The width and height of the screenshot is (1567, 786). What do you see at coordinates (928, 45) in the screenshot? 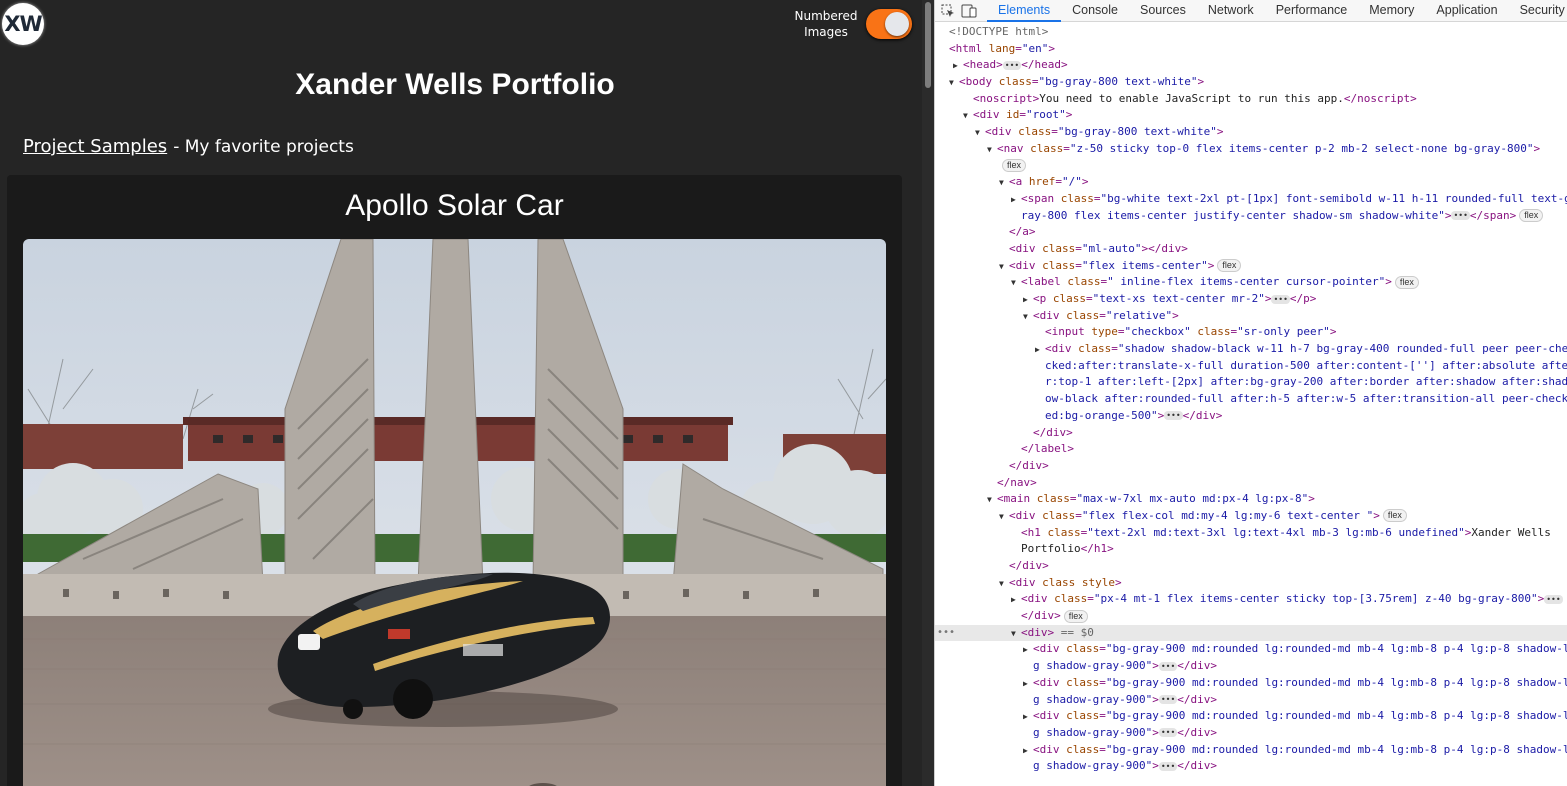
I see `page-scrollbar-thumb` at bounding box center [928, 45].